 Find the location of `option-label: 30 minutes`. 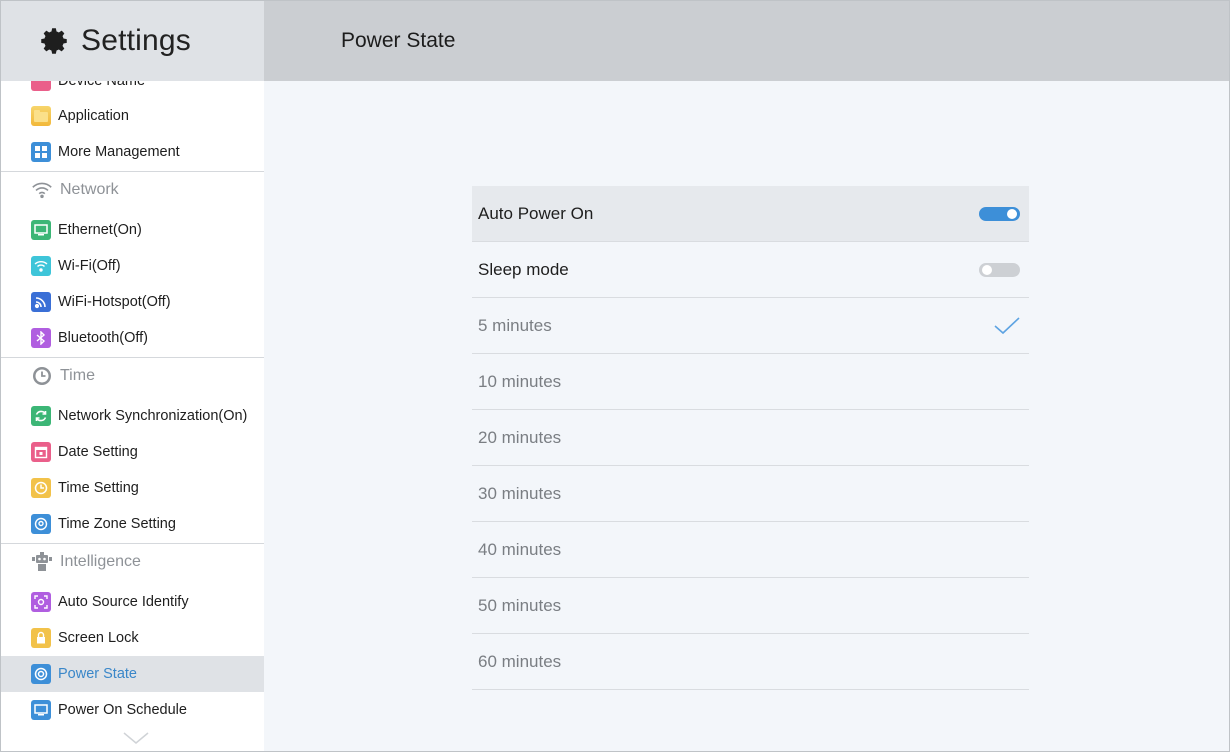

option-label: 30 minutes is located at coordinates (520, 493).